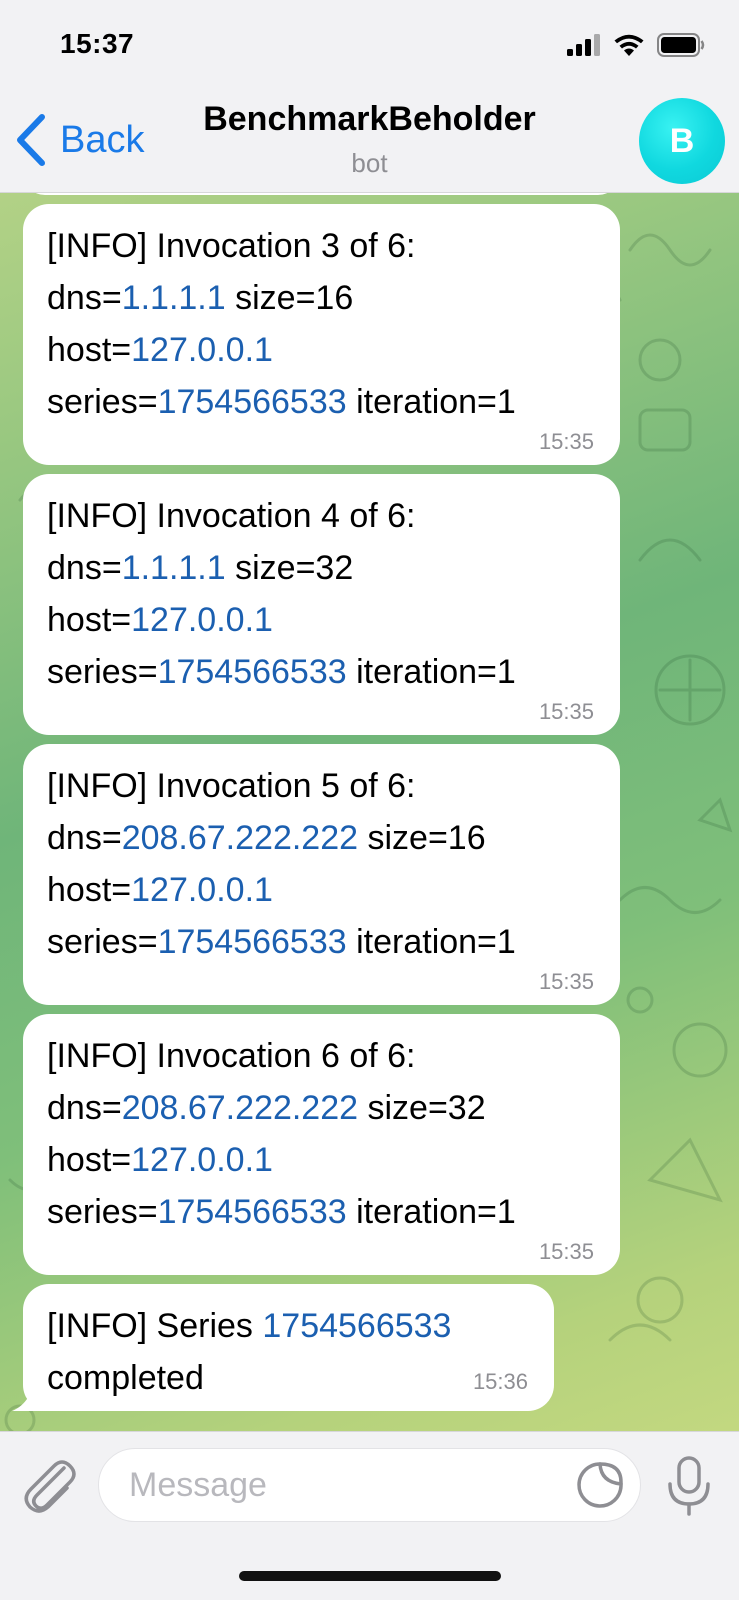 This screenshot has width=739, height=1600. What do you see at coordinates (689, 1486) in the screenshot?
I see `microphone-icon` at bounding box center [689, 1486].